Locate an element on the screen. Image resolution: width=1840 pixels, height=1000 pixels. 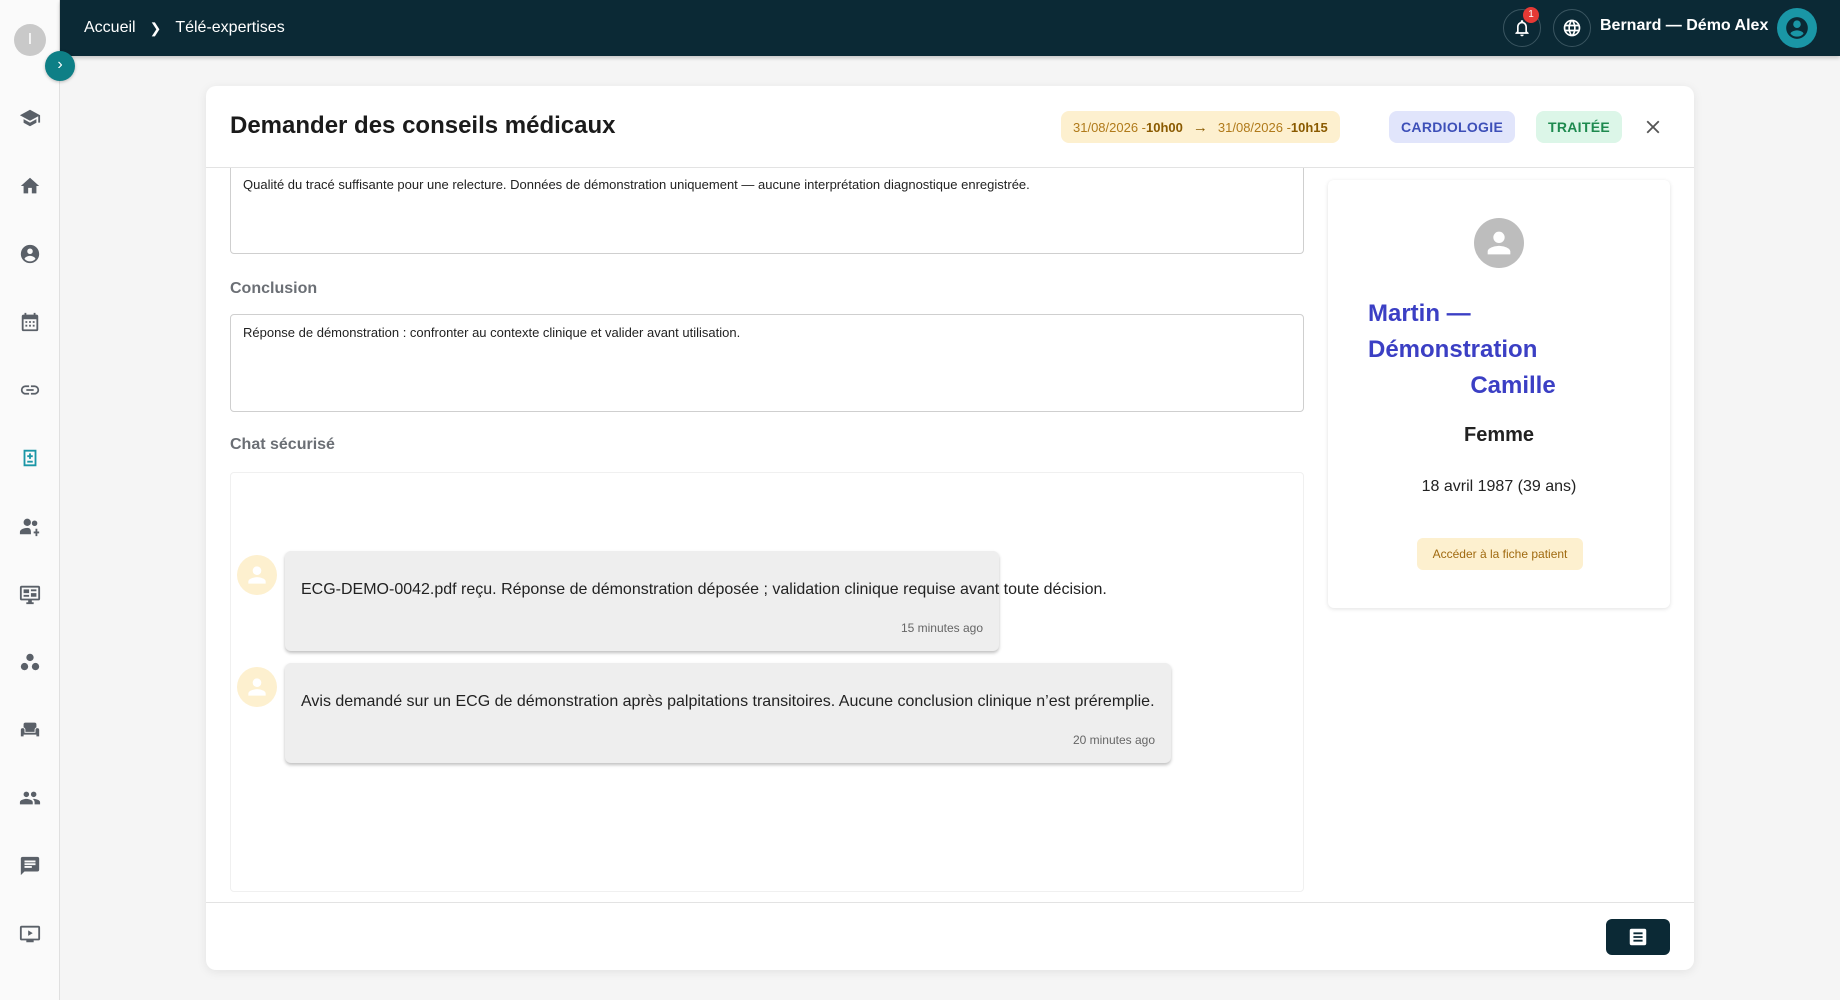
dialog-title: Demander des conseils médicaux is located at coordinates (423, 125).